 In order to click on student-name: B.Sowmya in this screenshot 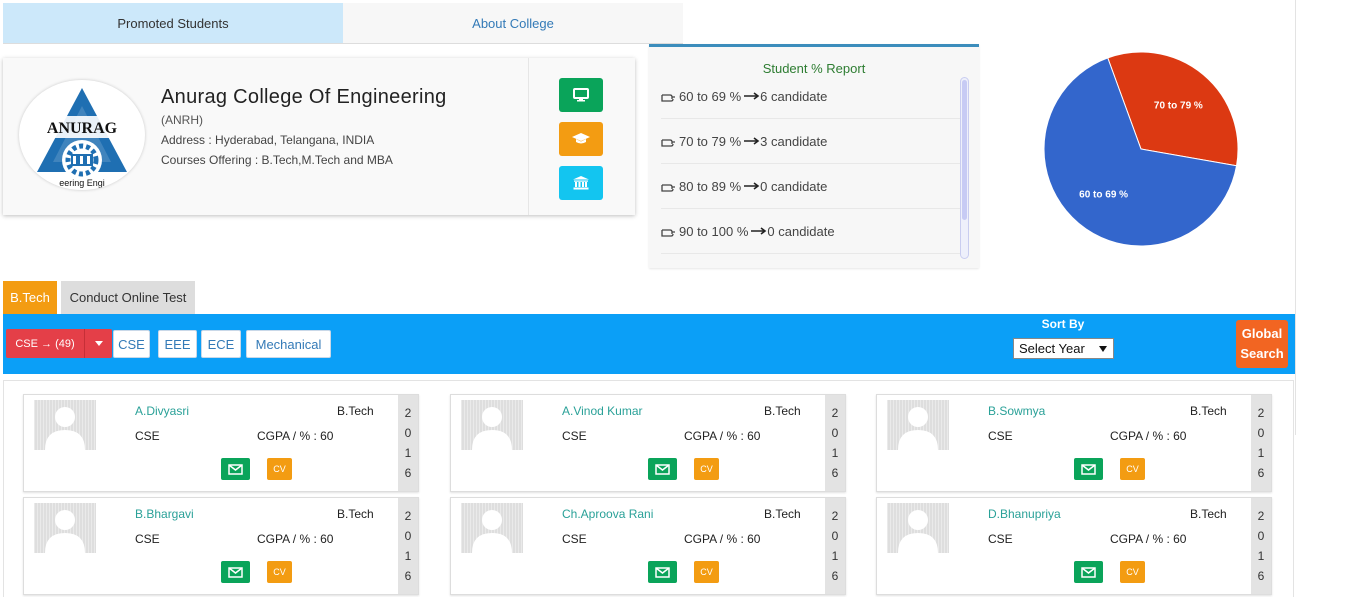, I will do `click(1016, 411)`.